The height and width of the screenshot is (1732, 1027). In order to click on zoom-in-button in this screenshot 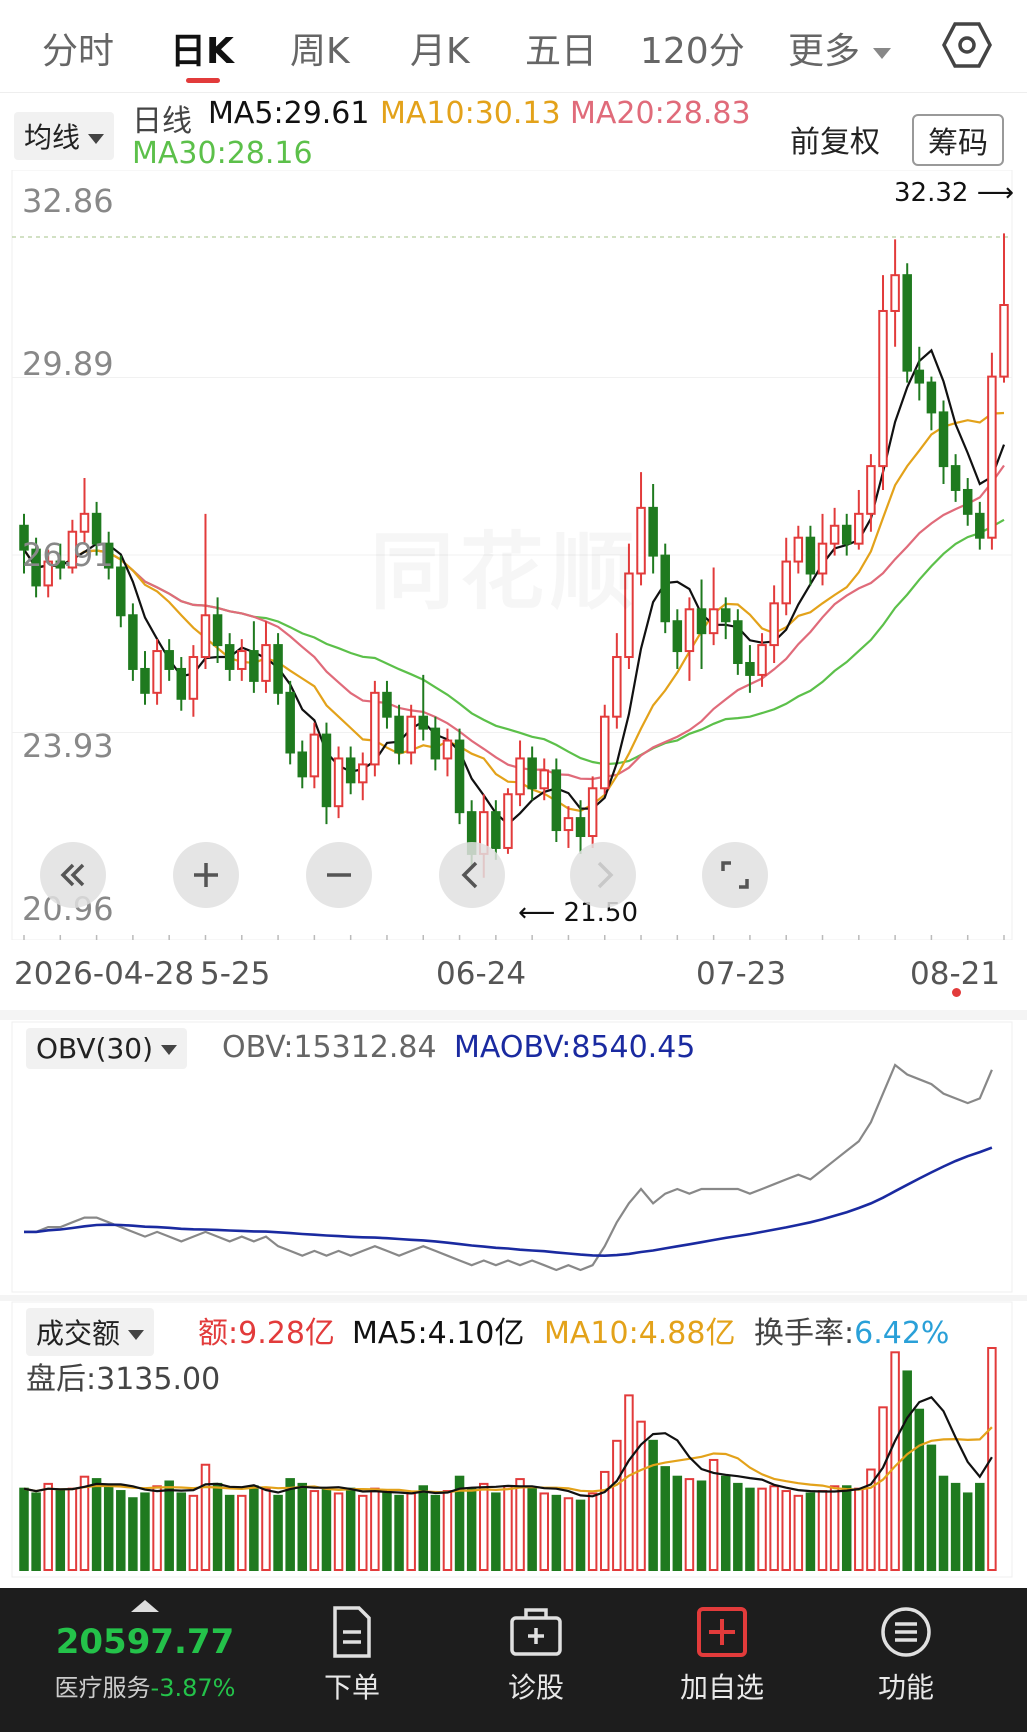, I will do `click(206, 875)`.